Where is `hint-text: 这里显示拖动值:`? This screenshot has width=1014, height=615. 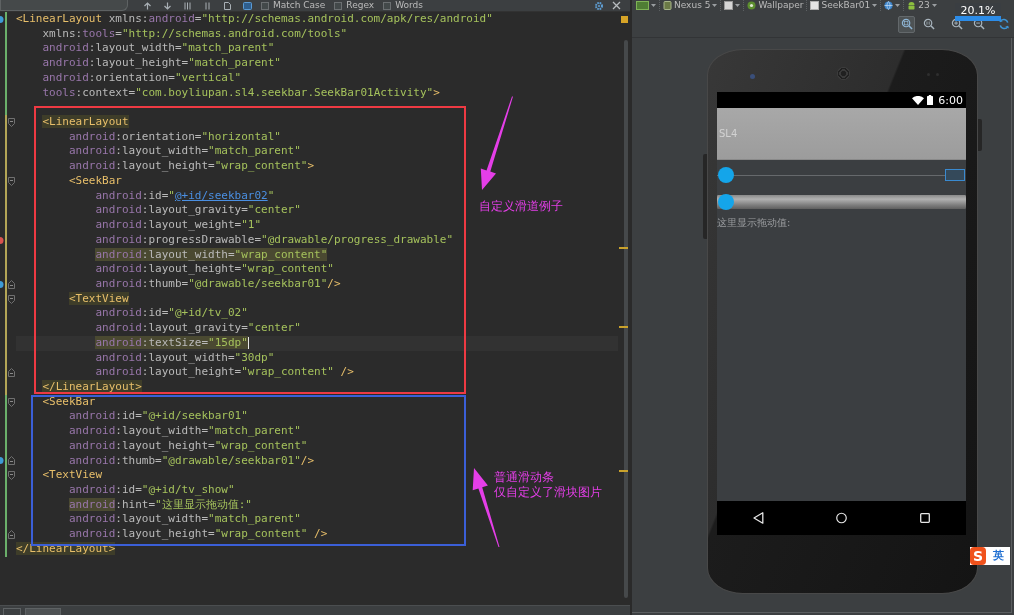 hint-text: 这里显示拖动值: is located at coordinates (754, 222).